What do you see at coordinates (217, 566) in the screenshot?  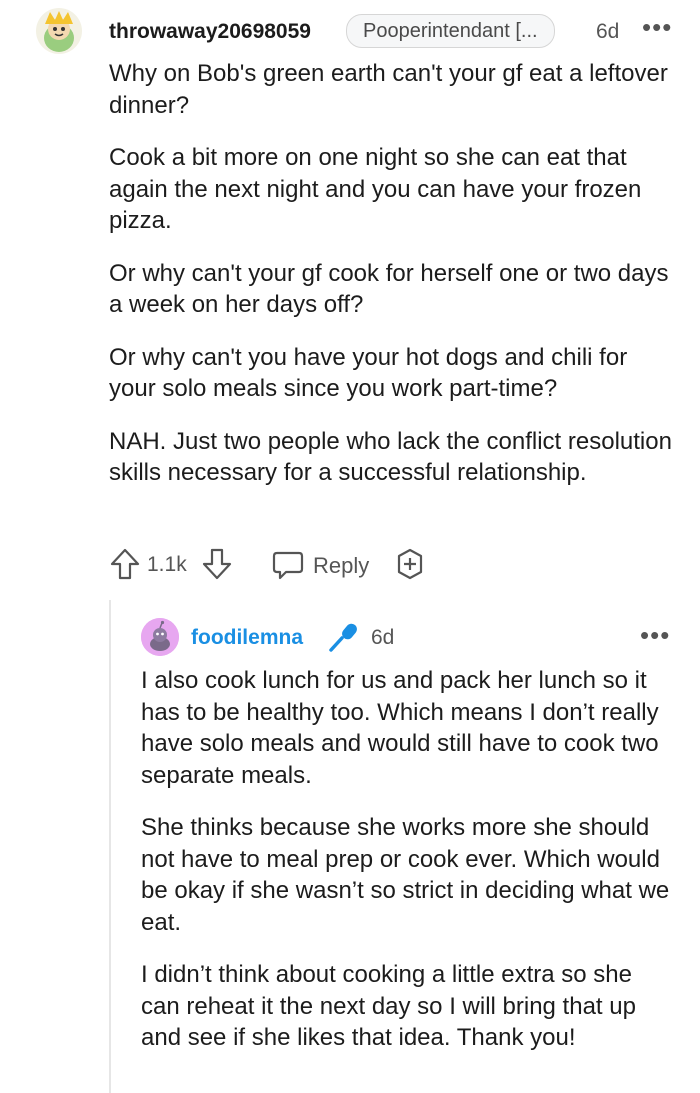 I see `downvote-icon` at bounding box center [217, 566].